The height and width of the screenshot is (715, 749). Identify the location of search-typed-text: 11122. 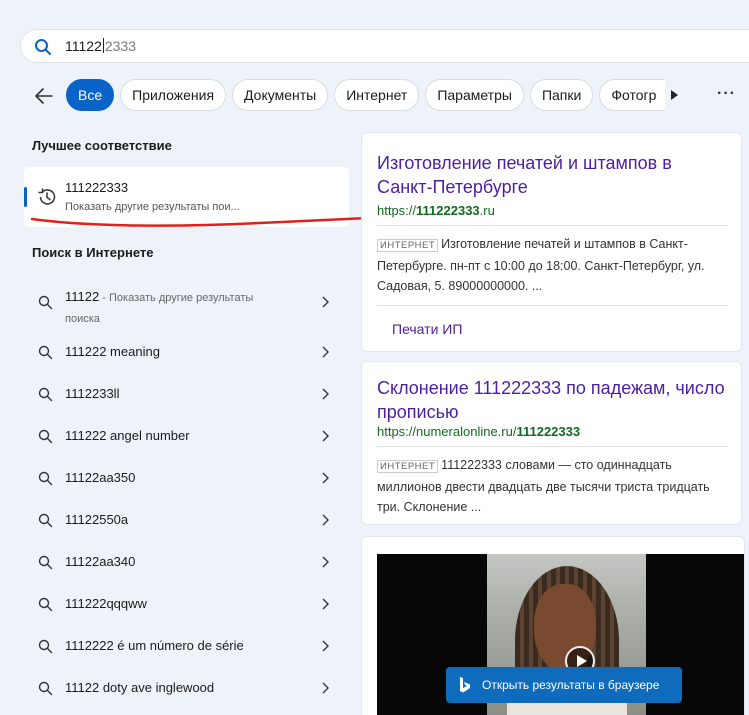
(83, 46).